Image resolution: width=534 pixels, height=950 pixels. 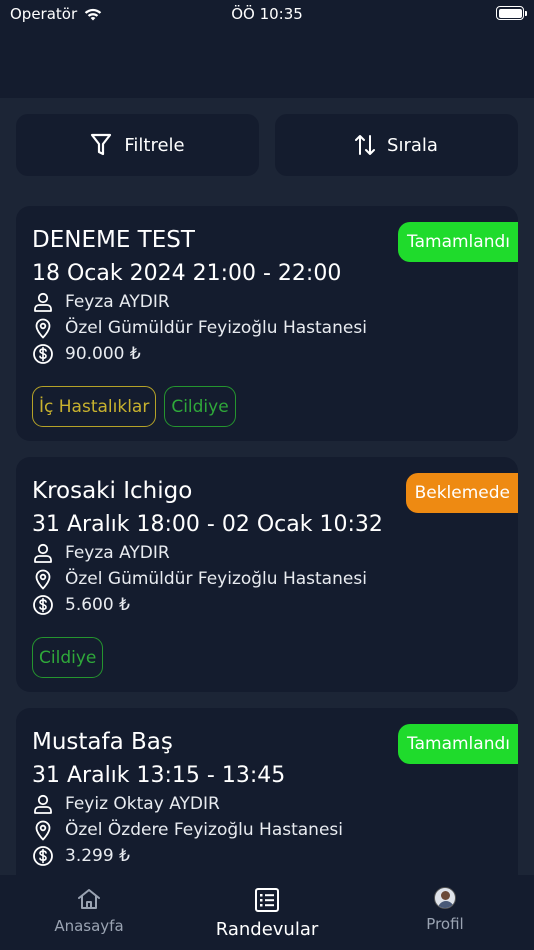 What do you see at coordinates (267, 900) in the screenshot?
I see `list-icon` at bounding box center [267, 900].